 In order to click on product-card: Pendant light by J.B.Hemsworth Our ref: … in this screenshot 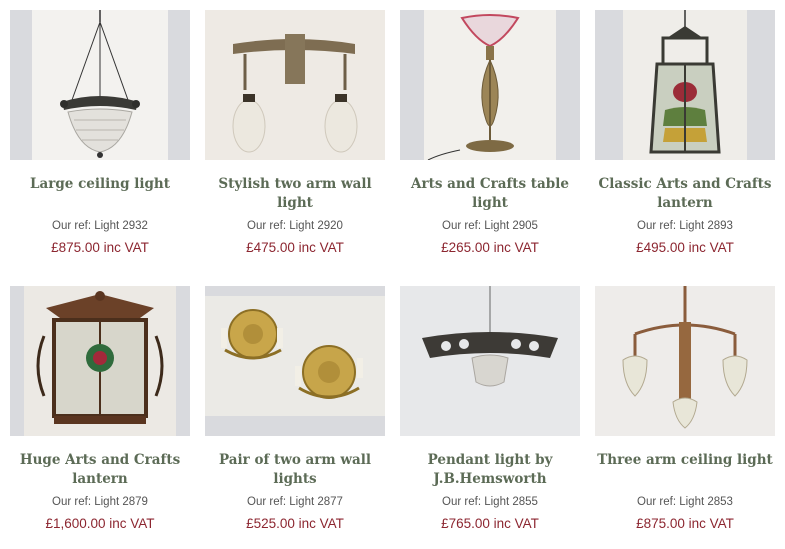, I will do `click(490, 417)`.